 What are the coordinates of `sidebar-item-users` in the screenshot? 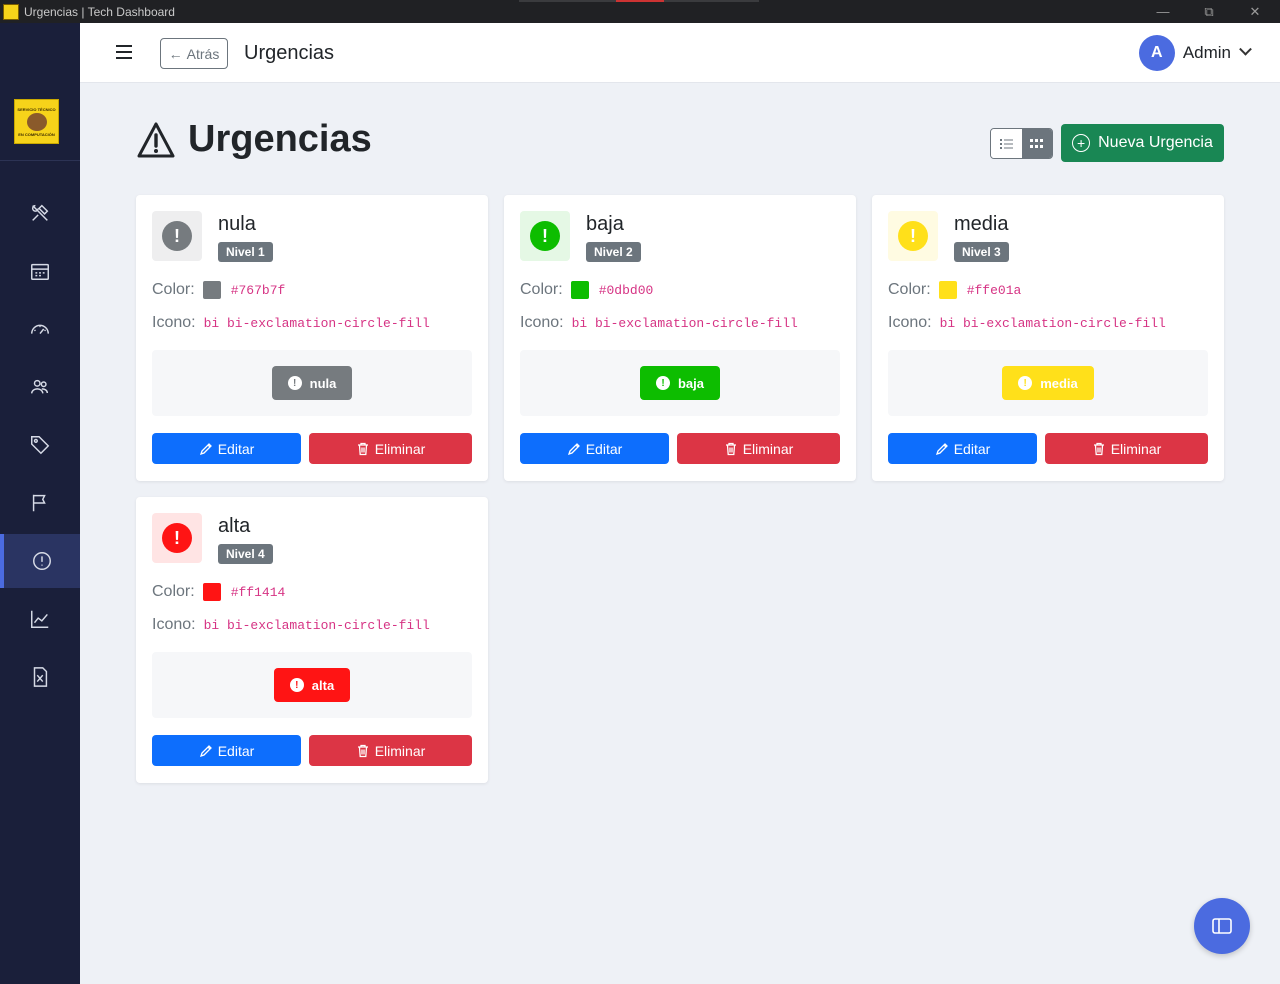 It's located at (40, 387).